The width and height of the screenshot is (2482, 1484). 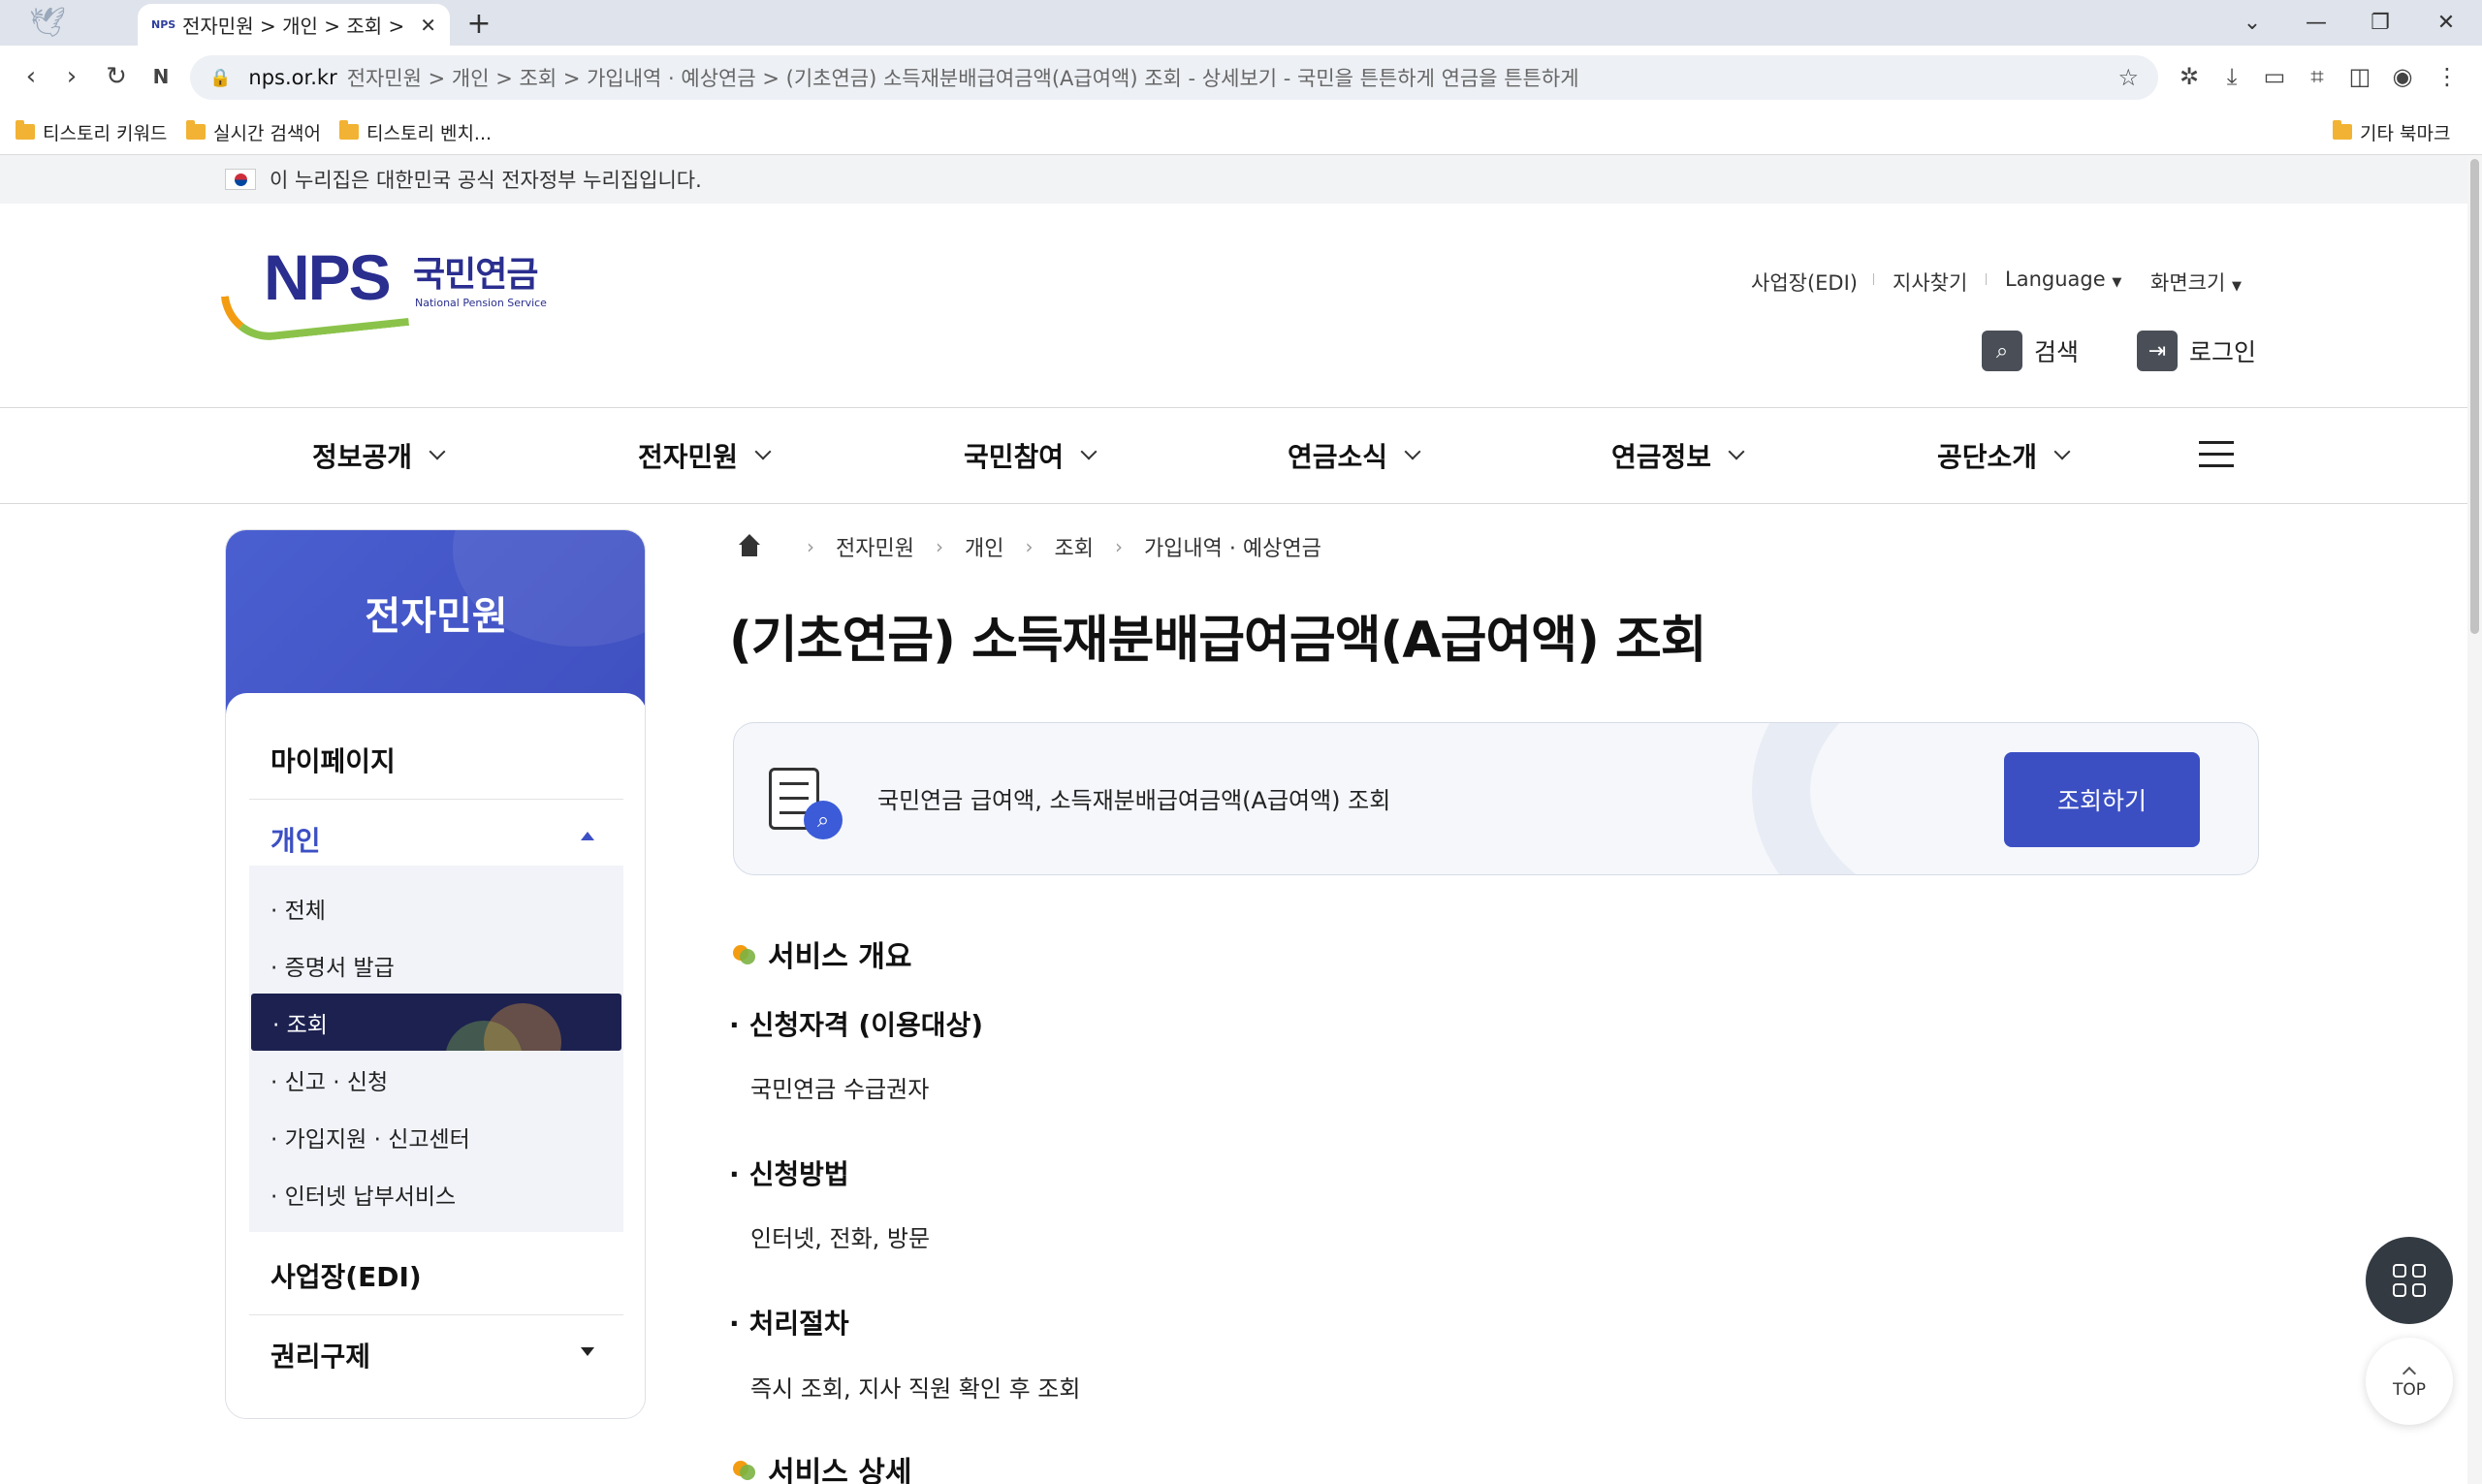 What do you see at coordinates (436, 1355) in the screenshot?
I see `sidebar-item-remedy: 권리구제` at bounding box center [436, 1355].